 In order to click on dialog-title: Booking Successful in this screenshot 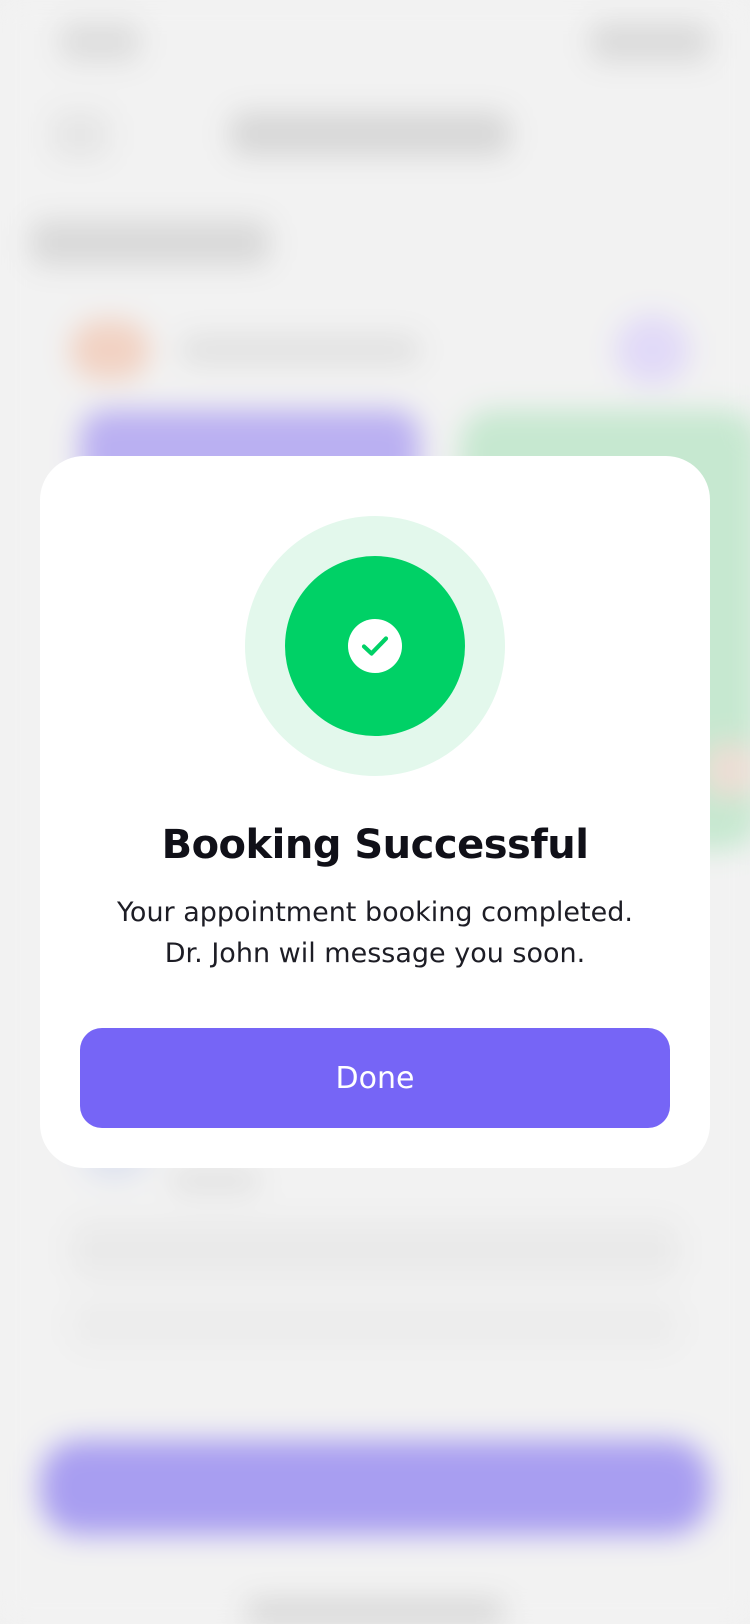, I will do `click(375, 845)`.